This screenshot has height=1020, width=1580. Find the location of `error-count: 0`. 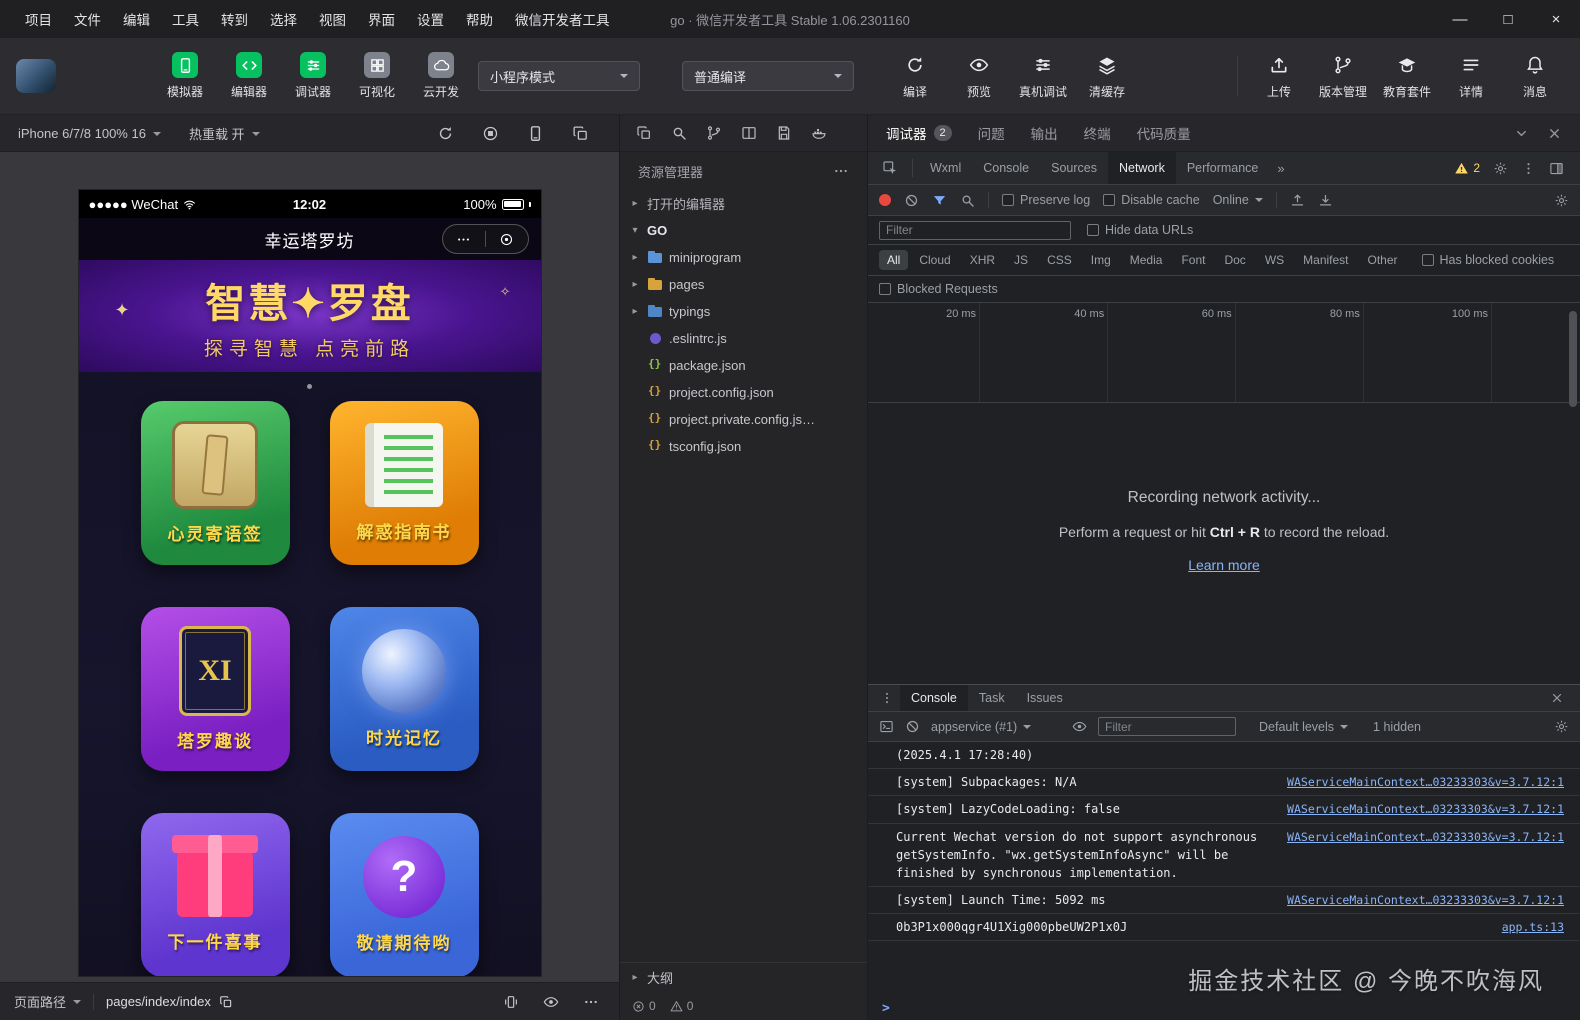

error-count: 0 is located at coordinates (644, 1006).